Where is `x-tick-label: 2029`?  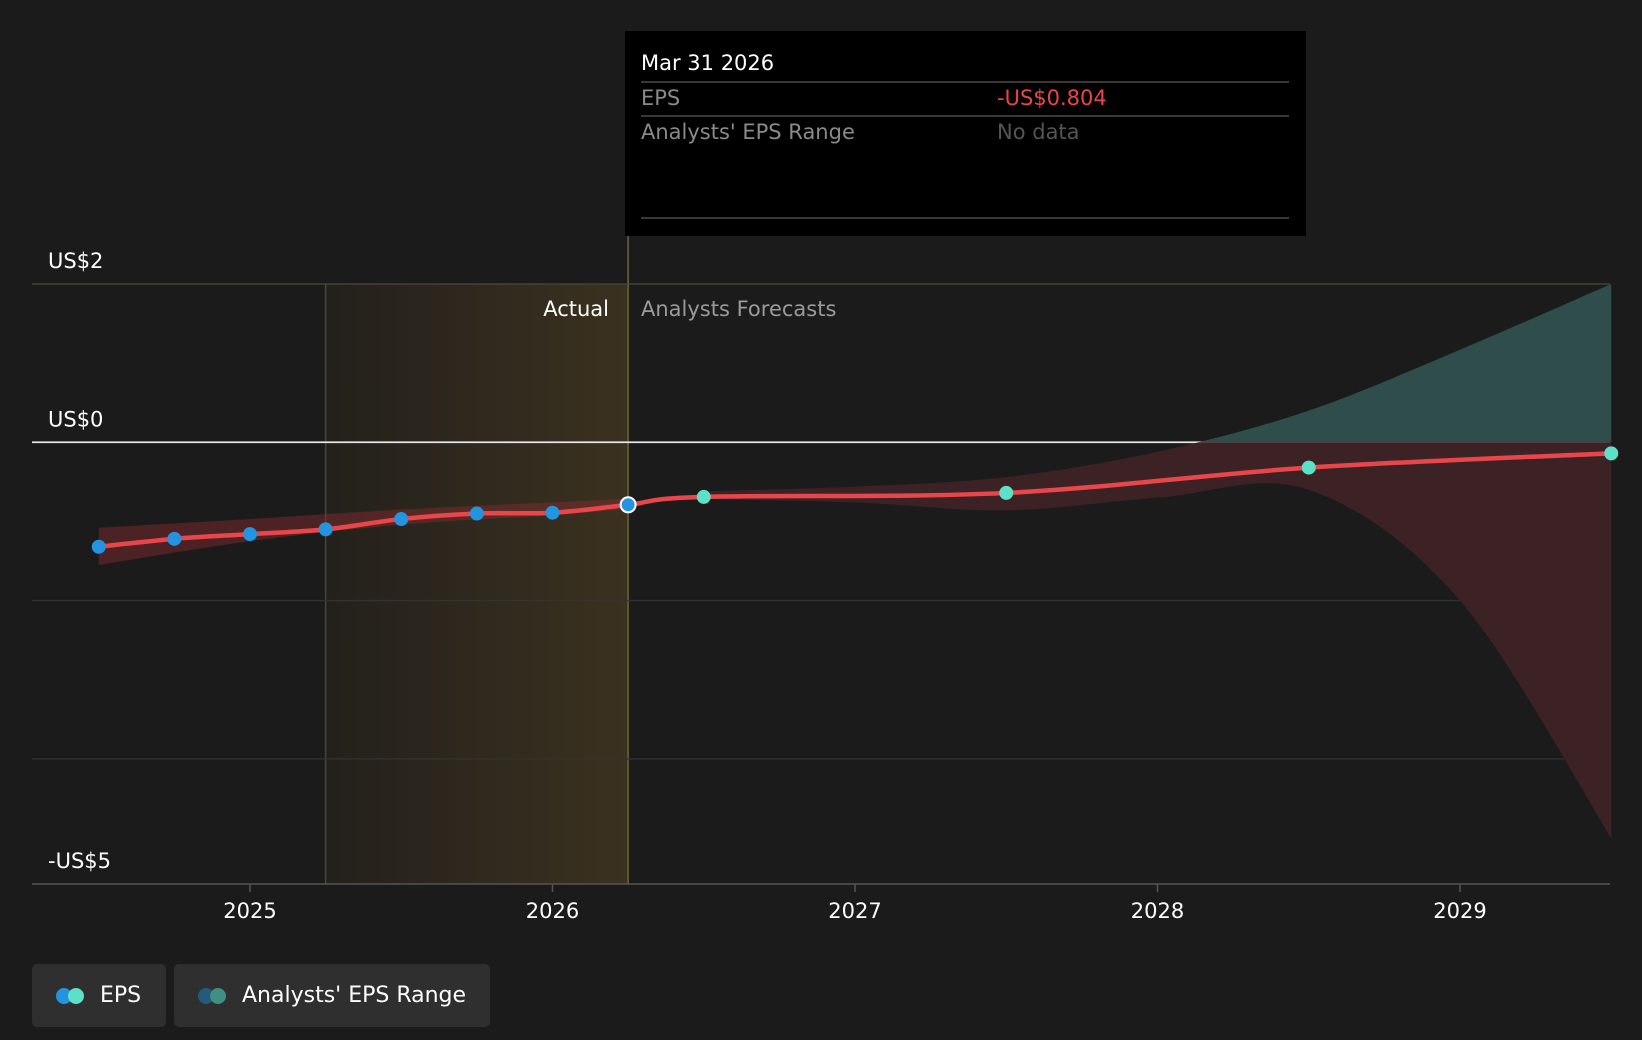 x-tick-label: 2029 is located at coordinates (1459, 911).